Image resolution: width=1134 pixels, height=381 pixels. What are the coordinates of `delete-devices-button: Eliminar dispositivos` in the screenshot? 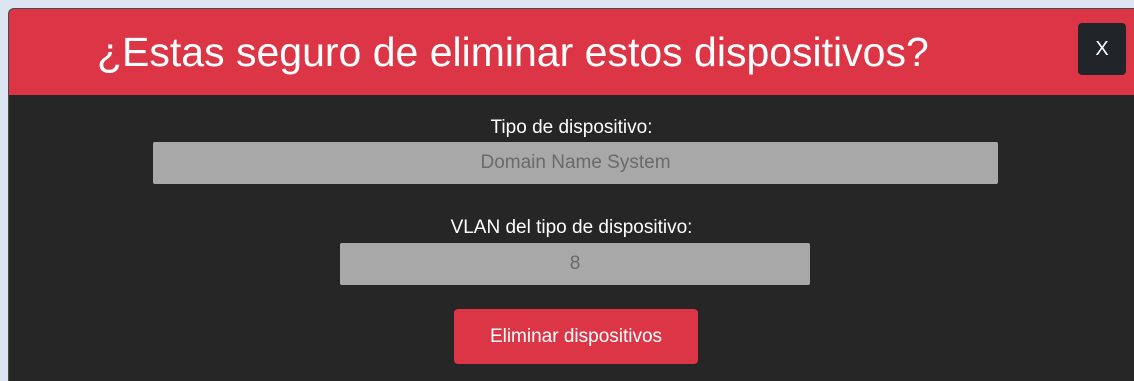 It's located at (576, 336).